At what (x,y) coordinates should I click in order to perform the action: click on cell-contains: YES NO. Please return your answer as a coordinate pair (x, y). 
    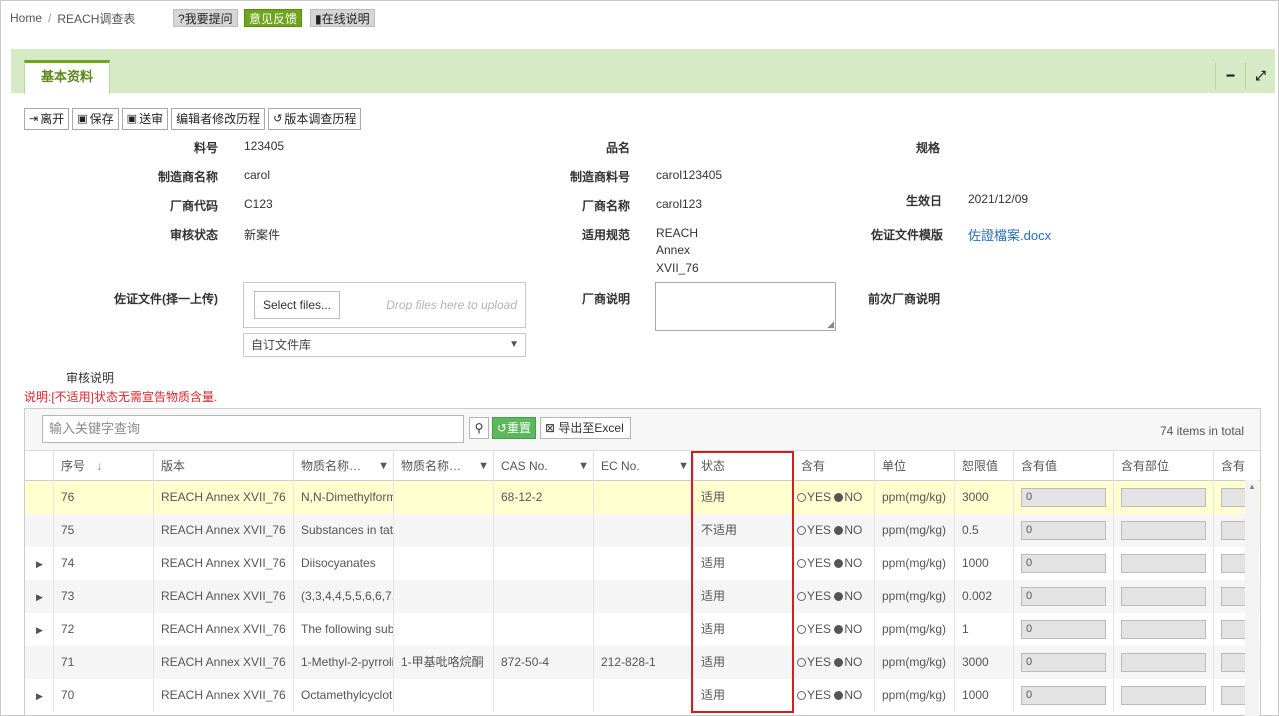
    Looking at the image, I should click on (833, 695).